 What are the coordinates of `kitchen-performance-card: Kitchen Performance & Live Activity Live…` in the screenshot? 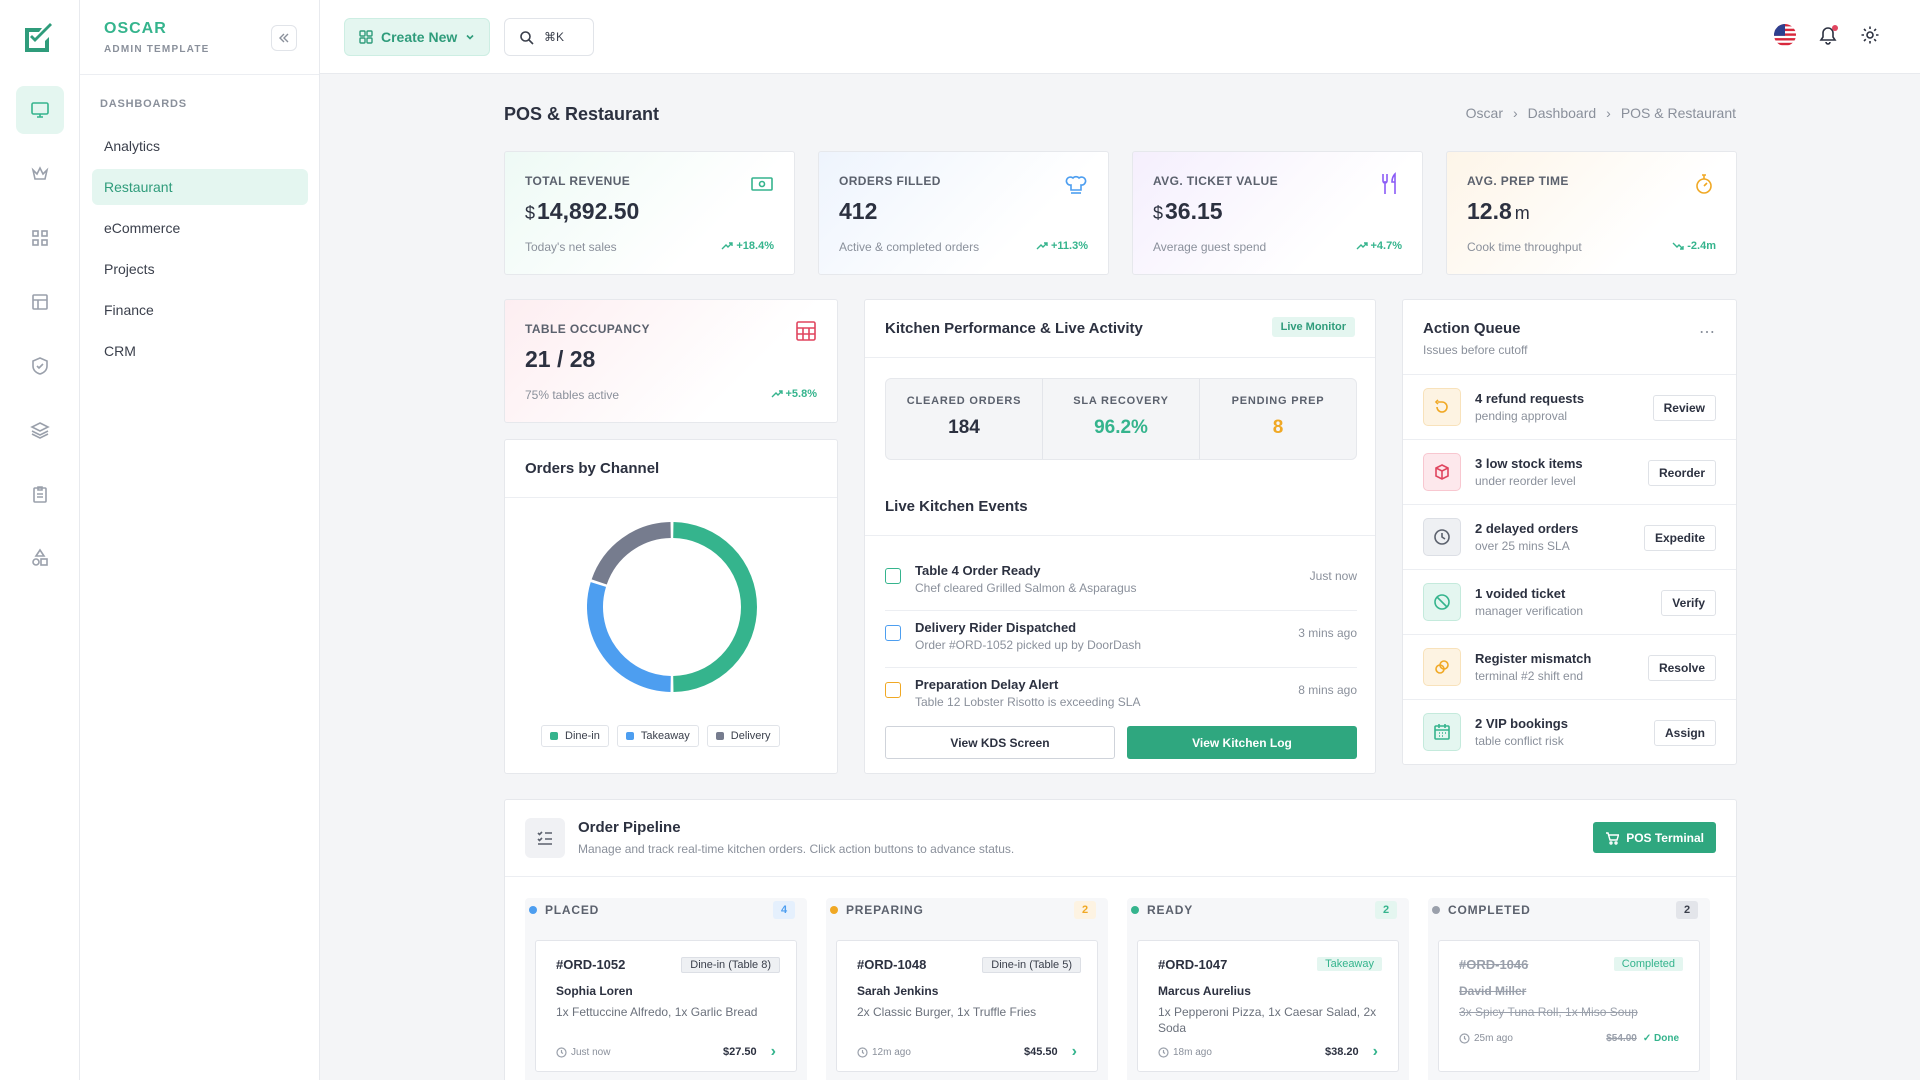 It's located at (1120, 536).